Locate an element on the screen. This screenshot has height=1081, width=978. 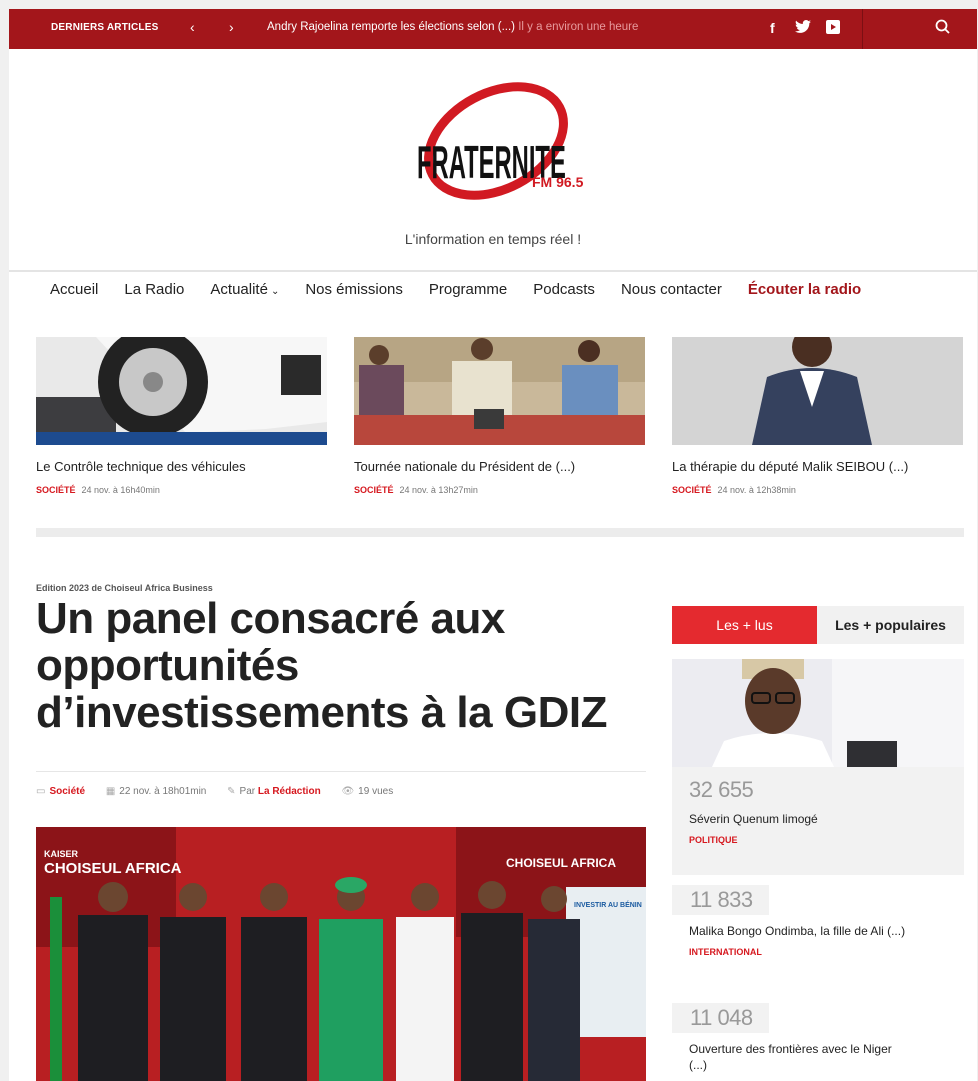
banner-left-text: CHOISEUL AFRICA is located at coordinates (113, 868).